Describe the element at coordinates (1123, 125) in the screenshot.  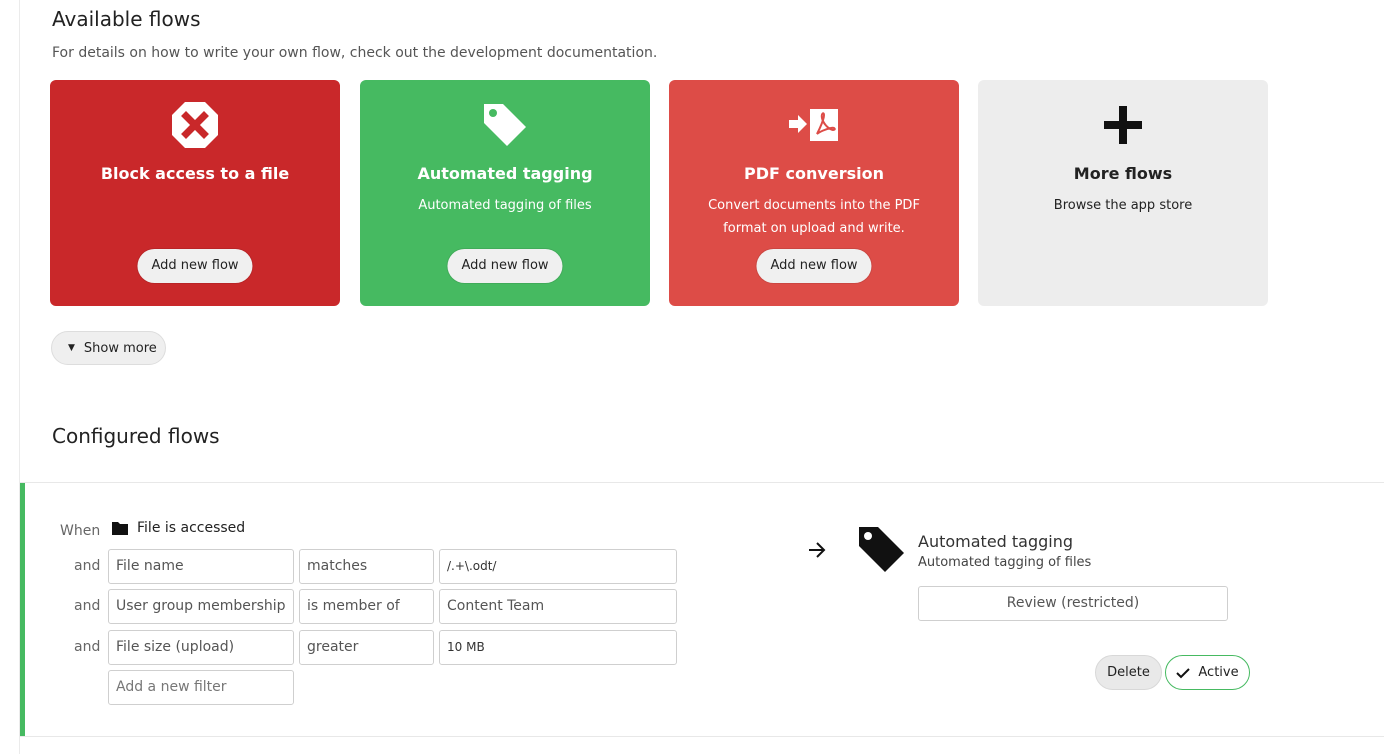
I see `plus-icon` at that location.